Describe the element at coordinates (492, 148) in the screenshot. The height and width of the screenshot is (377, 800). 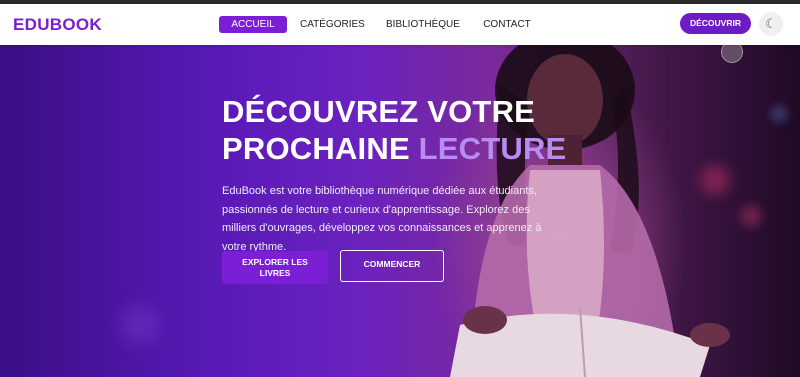
I see `hero-title-accent: LECTURE` at that location.